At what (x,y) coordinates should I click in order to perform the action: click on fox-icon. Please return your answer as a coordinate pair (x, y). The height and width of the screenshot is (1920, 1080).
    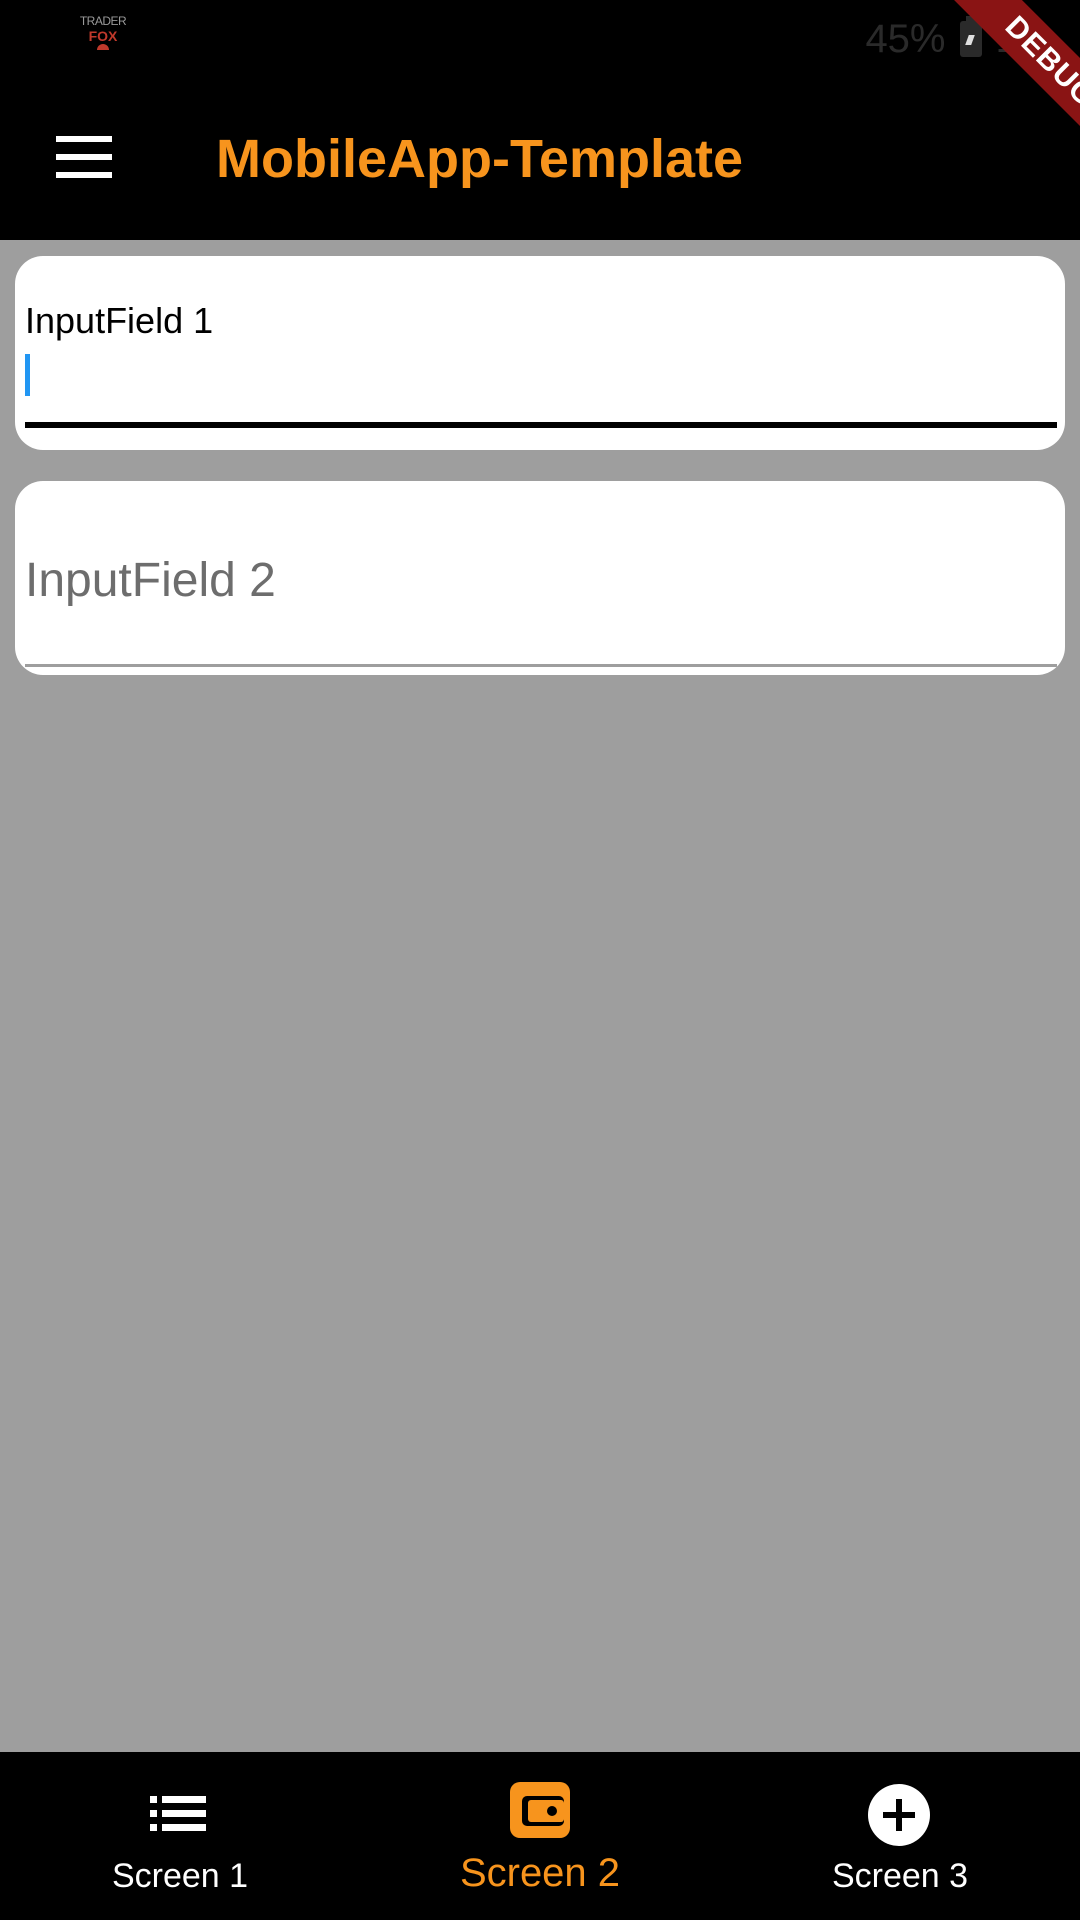
    Looking at the image, I should click on (103, 47).